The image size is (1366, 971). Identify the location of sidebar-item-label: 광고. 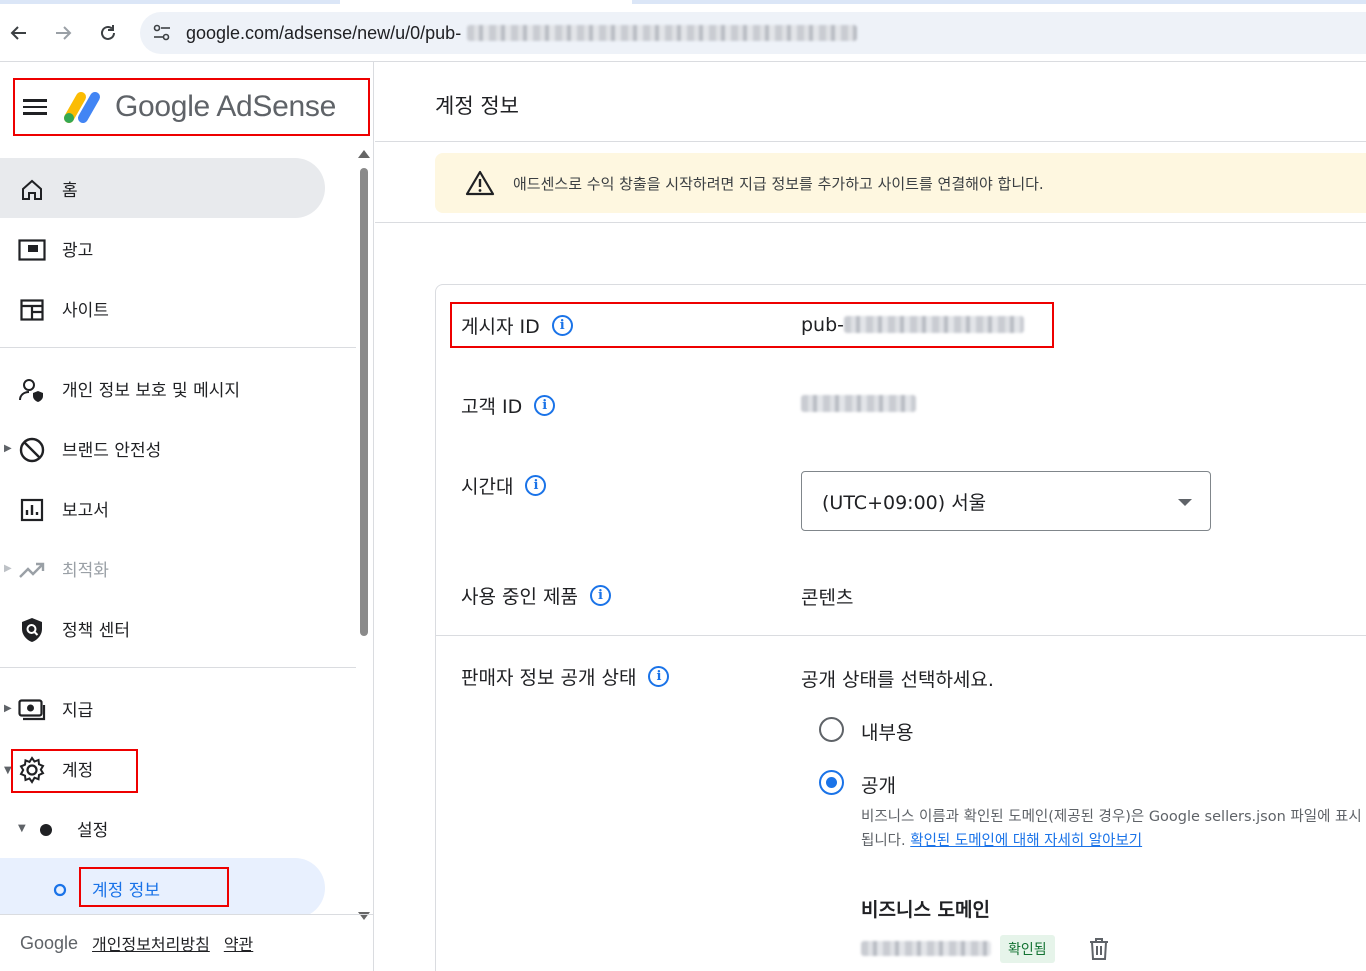
(78, 250).